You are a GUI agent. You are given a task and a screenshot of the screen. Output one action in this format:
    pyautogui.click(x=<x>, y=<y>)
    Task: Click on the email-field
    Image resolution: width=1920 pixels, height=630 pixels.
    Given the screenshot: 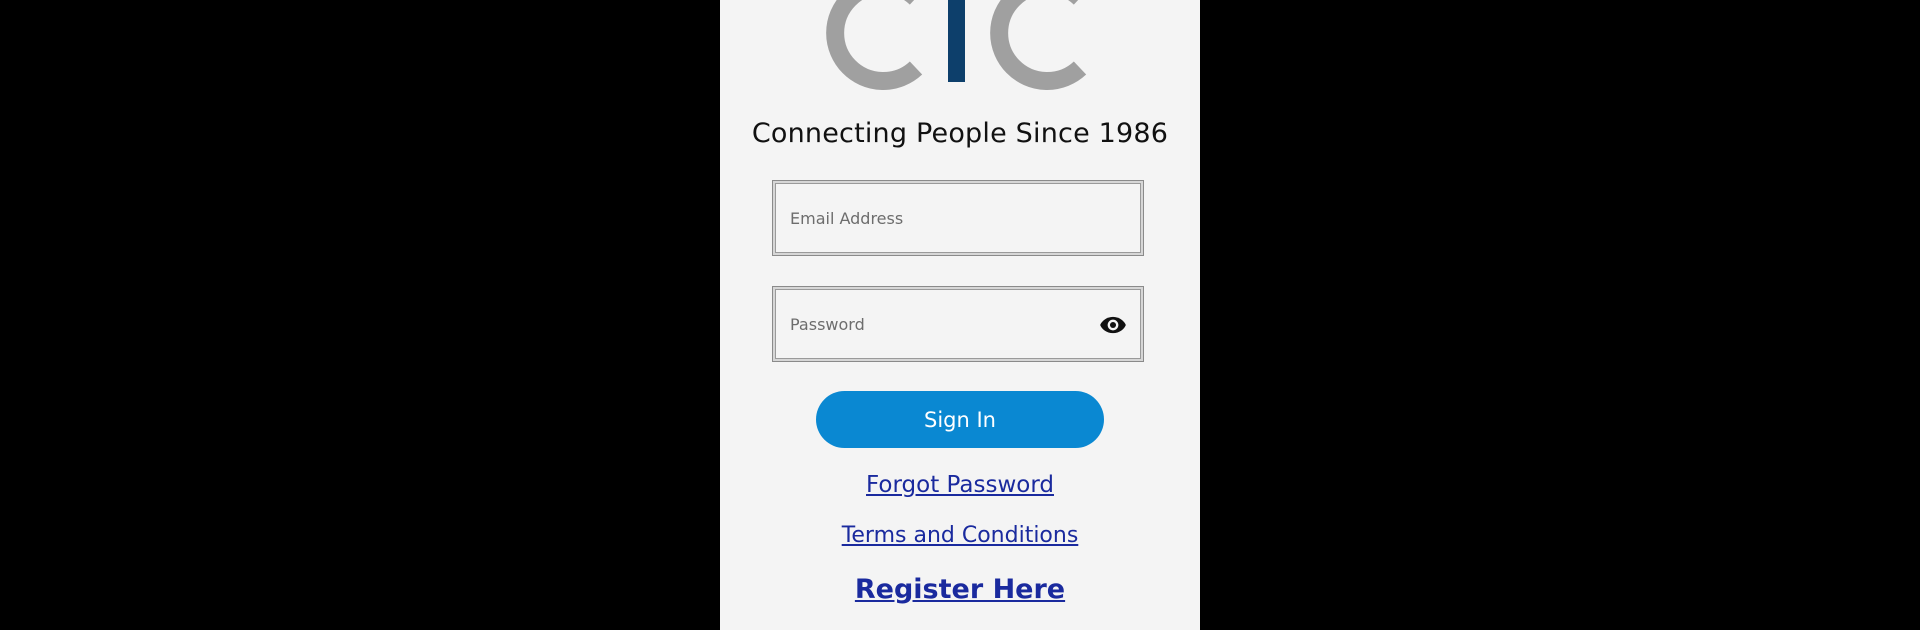 What is the action you would take?
    pyautogui.click(x=958, y=218)
    